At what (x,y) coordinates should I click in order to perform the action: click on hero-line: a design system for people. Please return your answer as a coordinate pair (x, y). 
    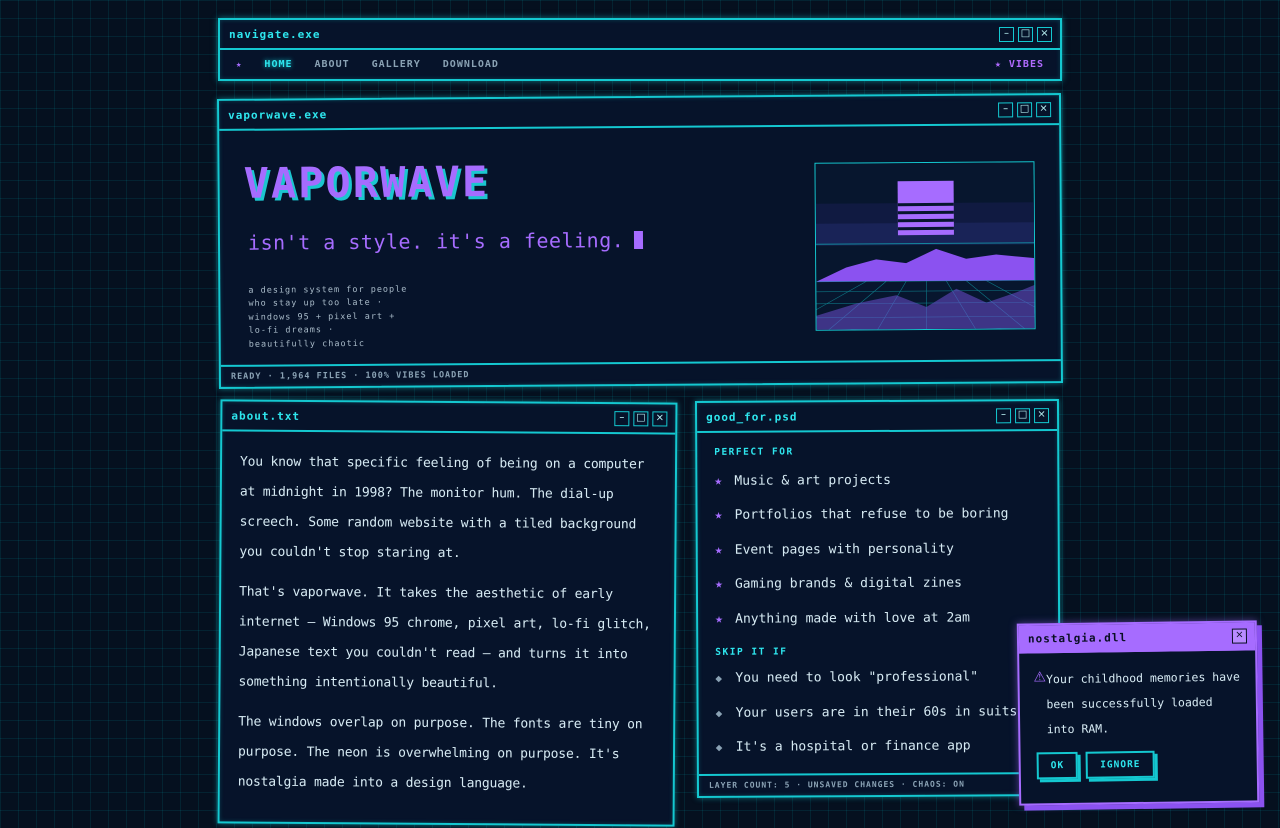
    Looking at the image, I should click on (328, 290).